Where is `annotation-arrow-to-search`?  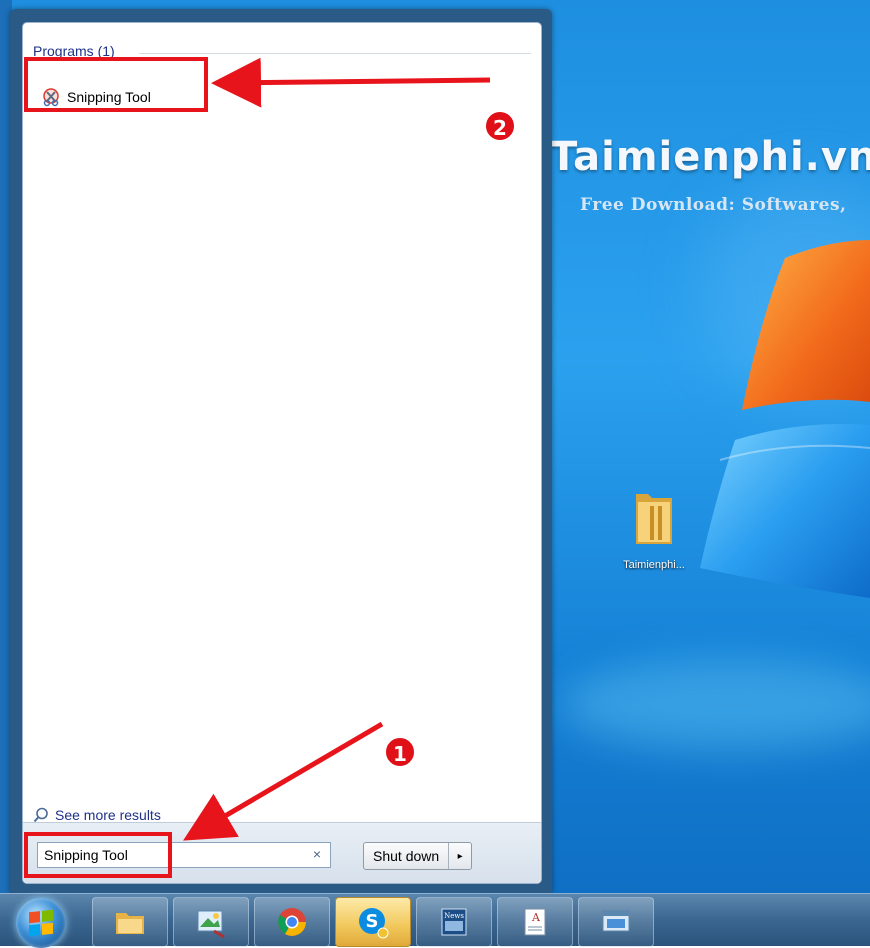
annotation-arrow-to-search is located at coordinates (283, 781).